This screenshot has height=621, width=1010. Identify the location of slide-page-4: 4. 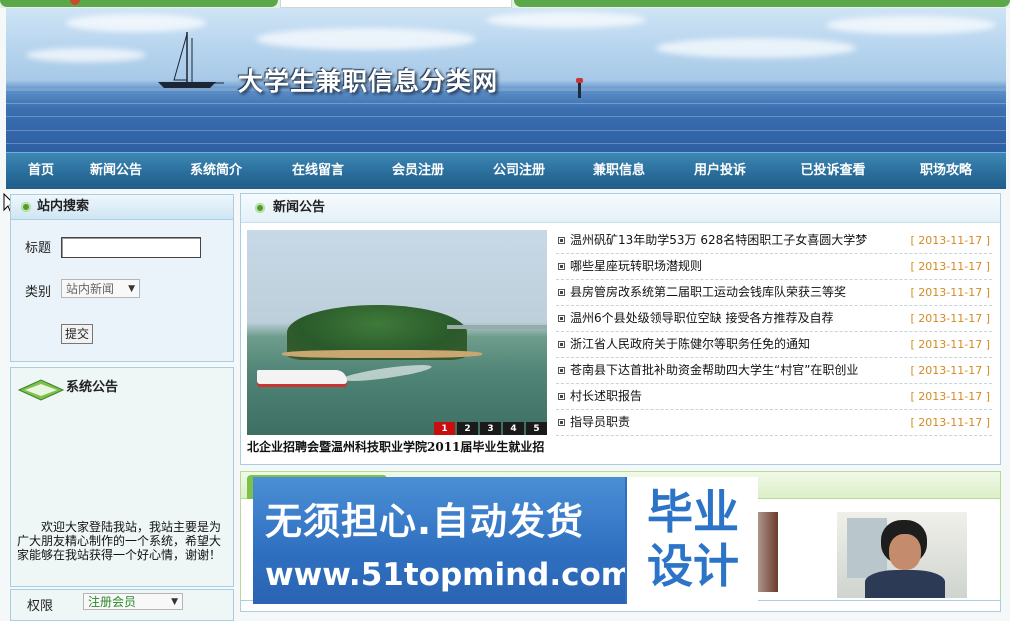
(513, 428).